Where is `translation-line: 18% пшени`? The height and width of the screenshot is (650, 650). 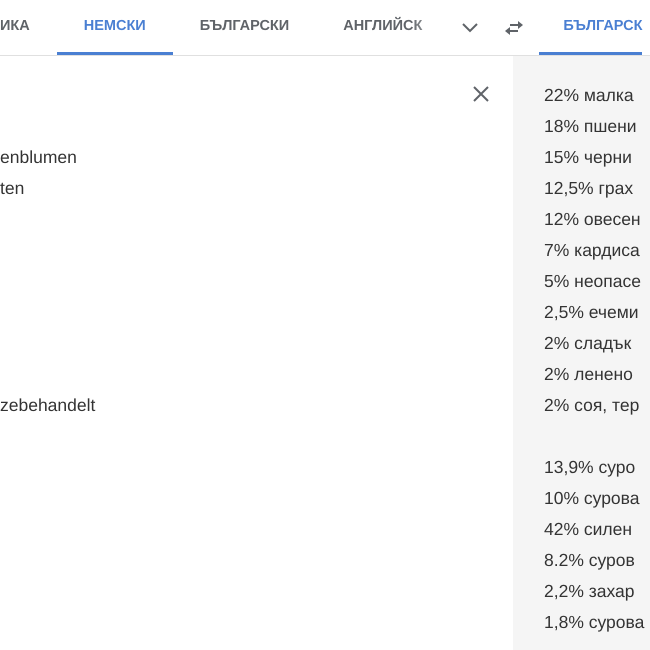 translation-line: 18% пшени is located at coordinates (591, 126).